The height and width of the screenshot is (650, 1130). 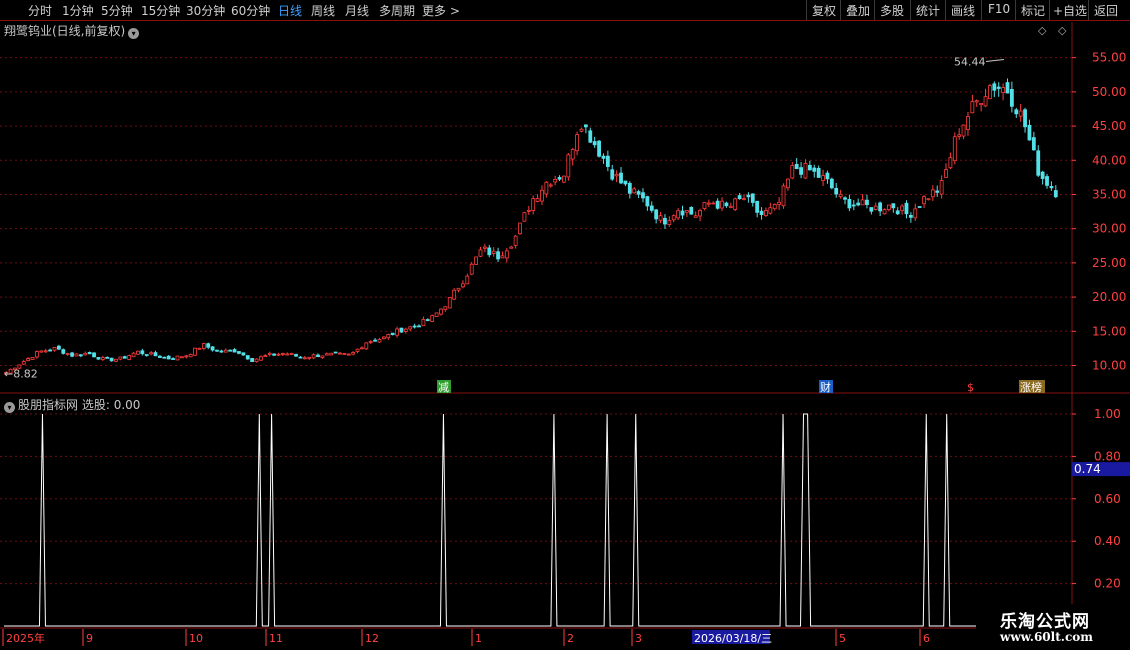 I want to click on x-tick-label: 11, so click(x=276, y=638).